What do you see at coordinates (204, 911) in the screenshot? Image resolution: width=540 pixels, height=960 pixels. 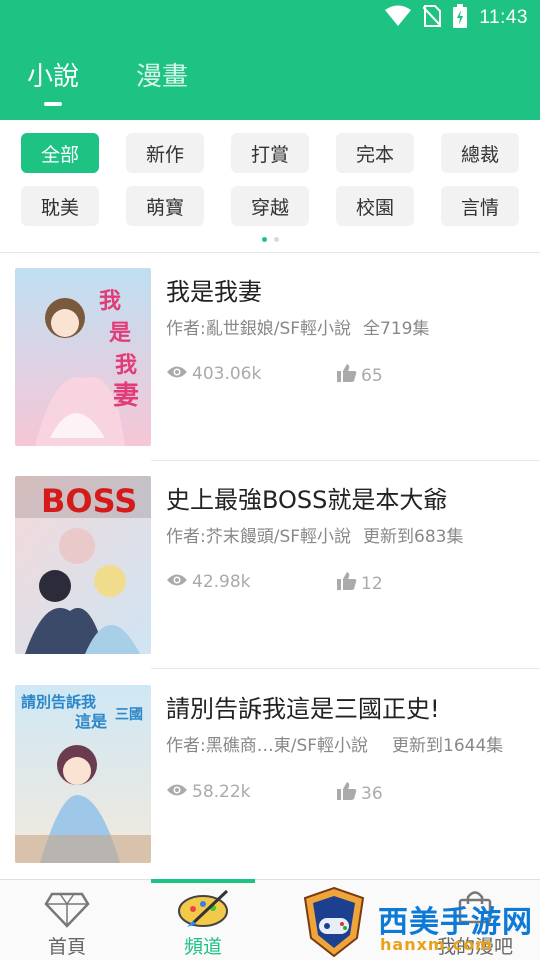 I see `paint-palette-icon` at bounding box center [204, 911].